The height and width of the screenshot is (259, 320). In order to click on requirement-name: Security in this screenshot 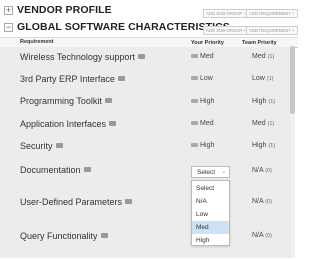, I will do `click(41, 146)`.